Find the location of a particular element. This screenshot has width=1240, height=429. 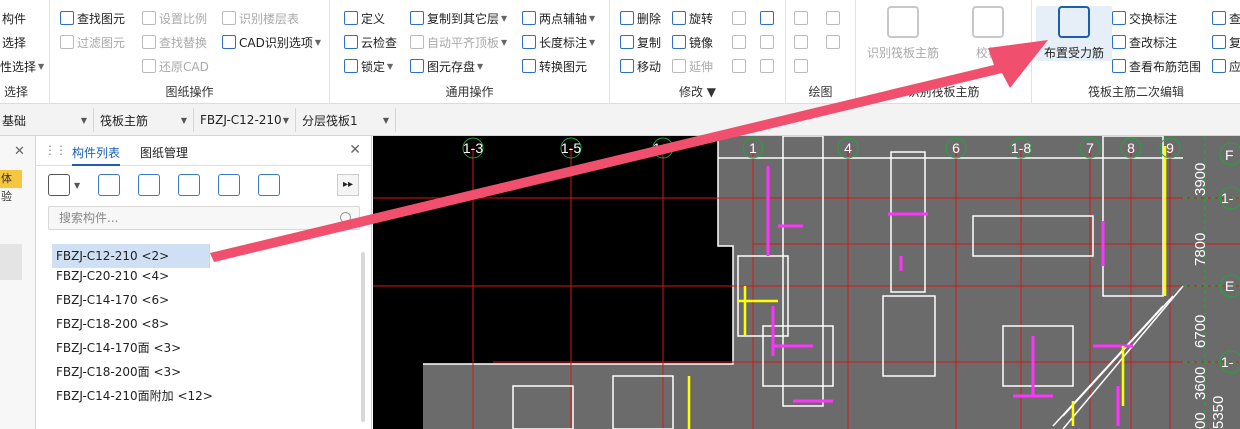

identify-floor-button: 识别楼层表 is located at coordinates (260, 18).